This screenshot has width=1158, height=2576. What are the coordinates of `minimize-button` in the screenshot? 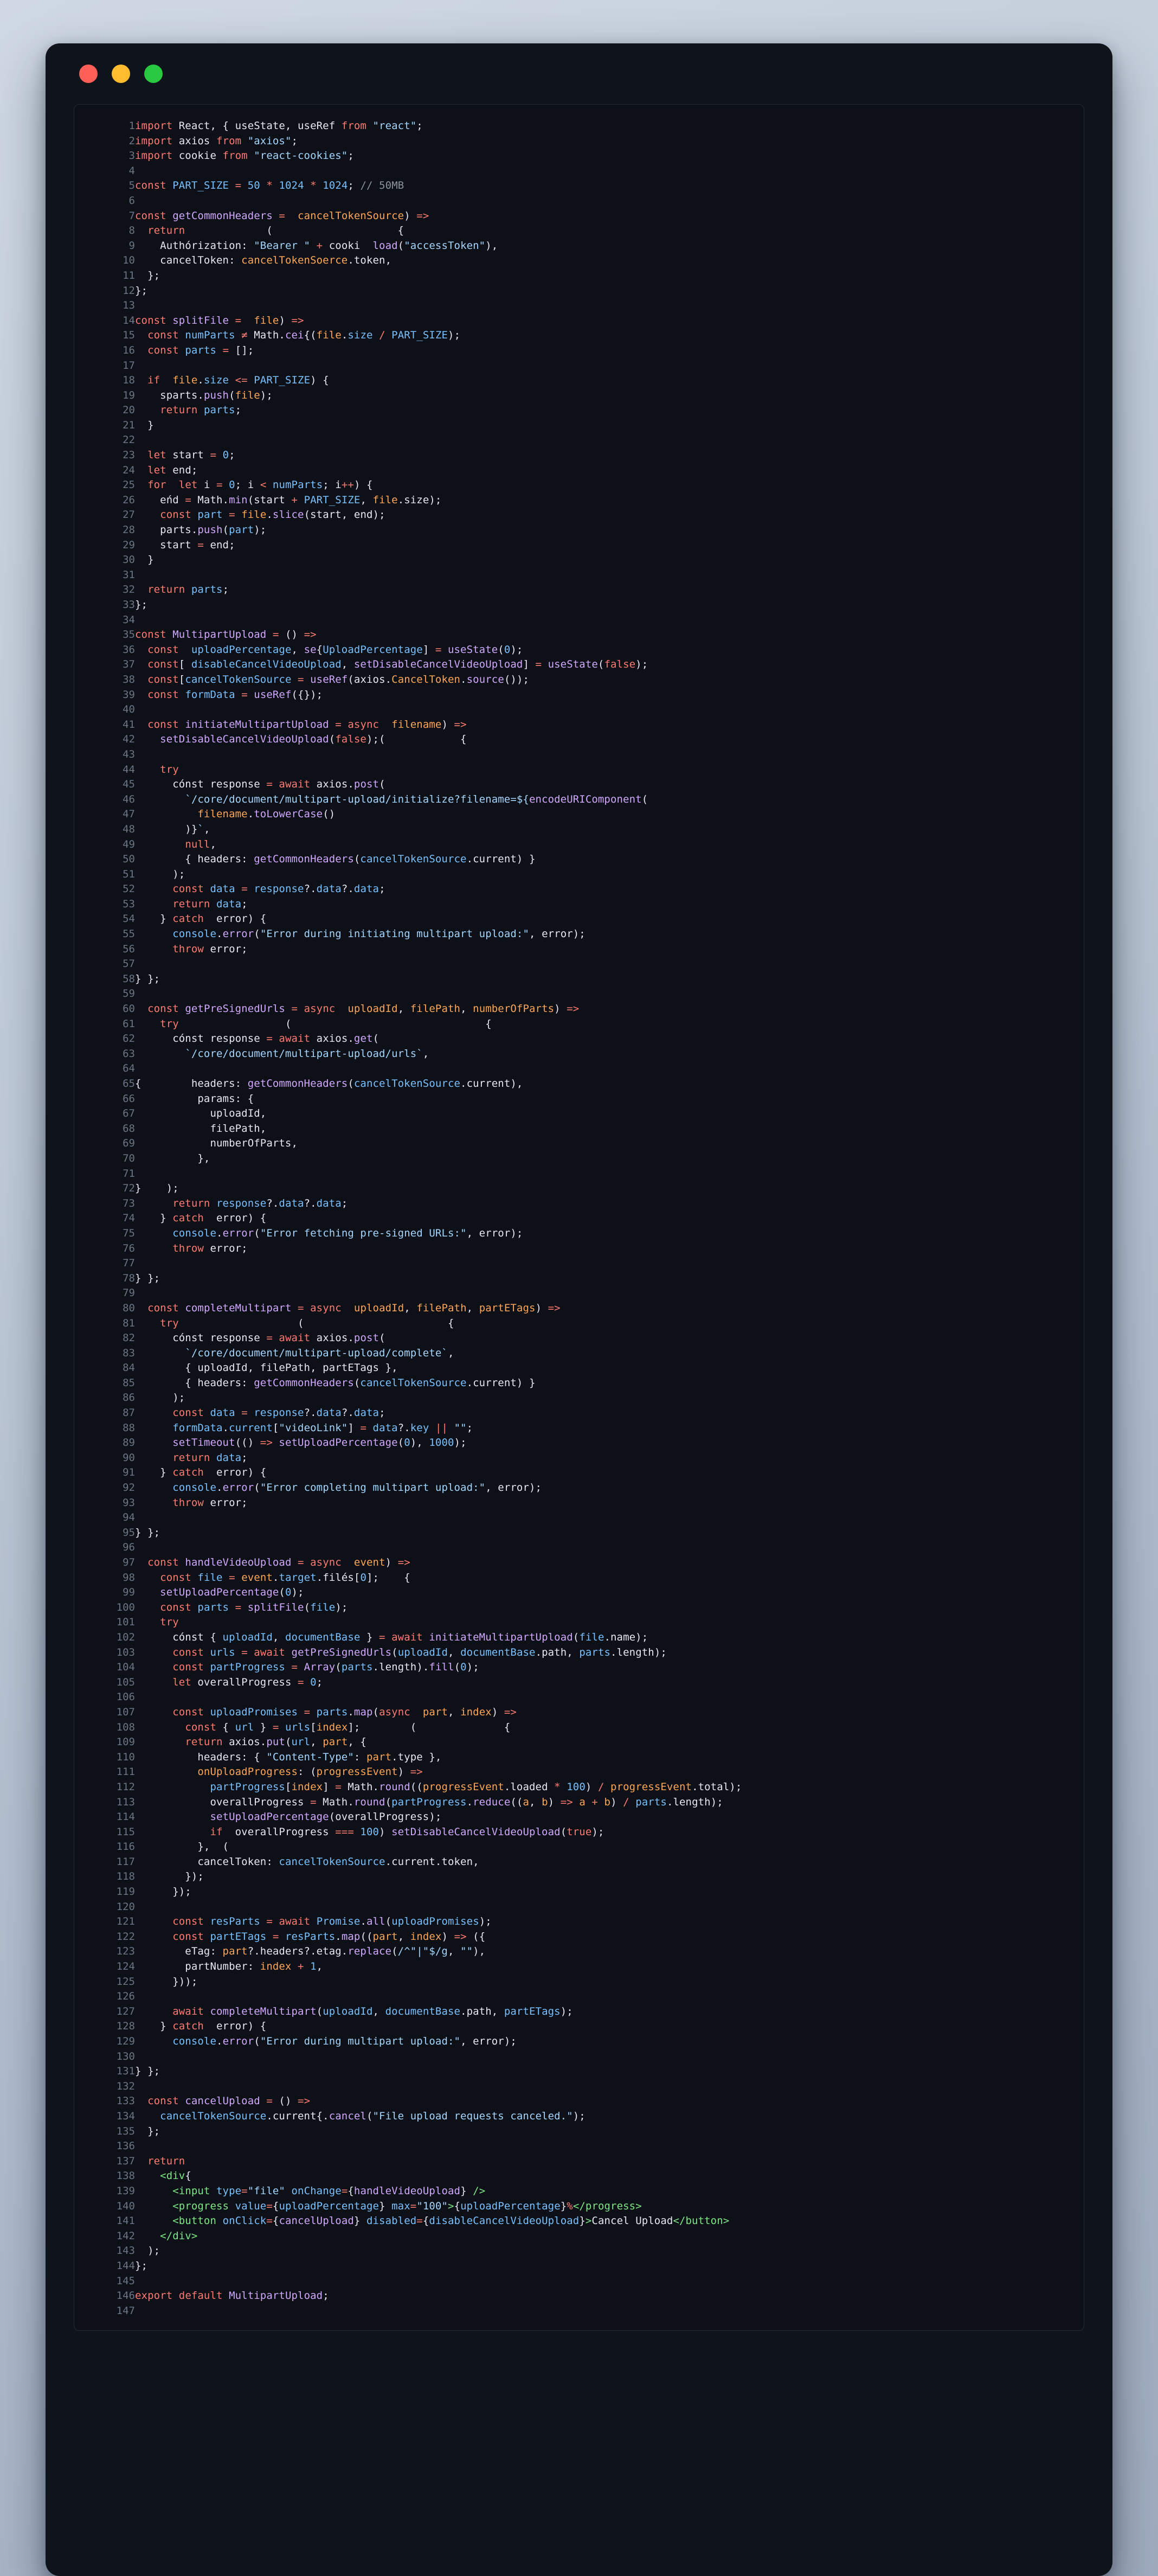 It's located at (121, 74).